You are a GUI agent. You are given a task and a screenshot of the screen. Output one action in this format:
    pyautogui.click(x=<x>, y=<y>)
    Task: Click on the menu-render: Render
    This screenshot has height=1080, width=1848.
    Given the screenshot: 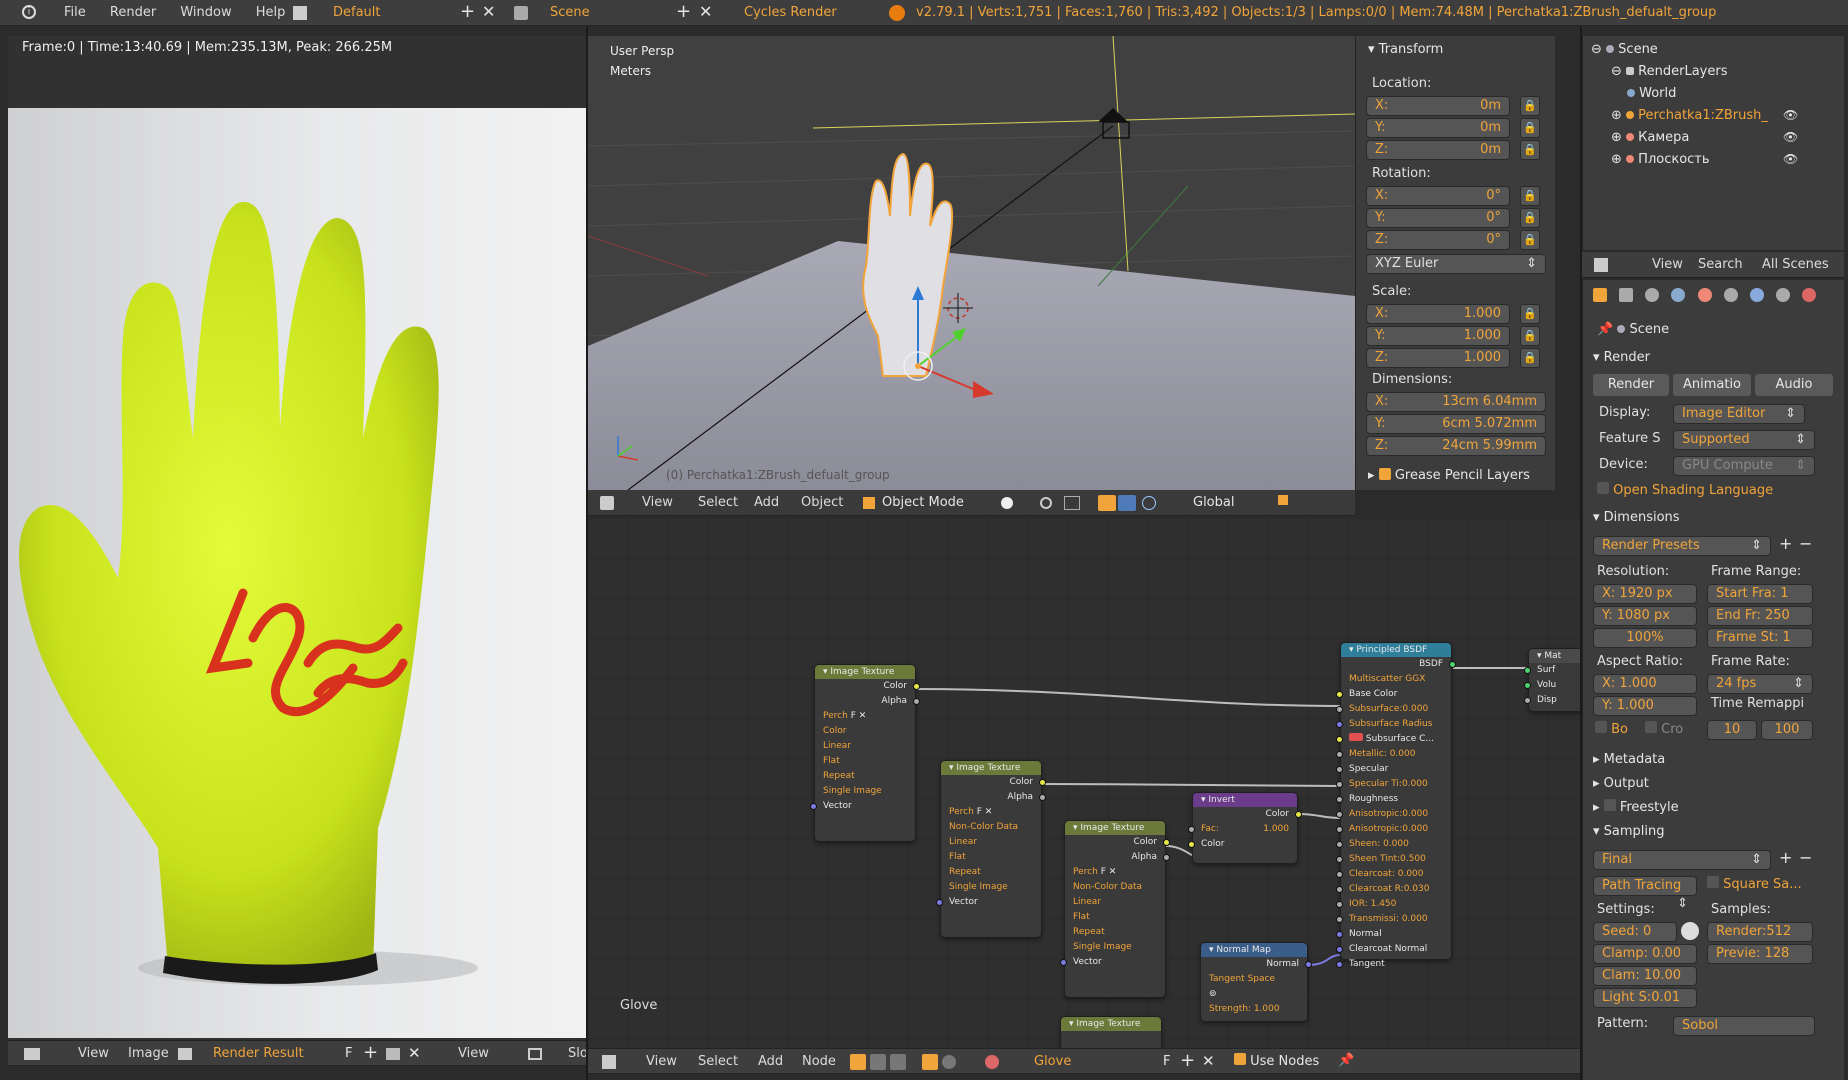 What is the action you would take?
    pyautogui.click(x=133, y=13)
    